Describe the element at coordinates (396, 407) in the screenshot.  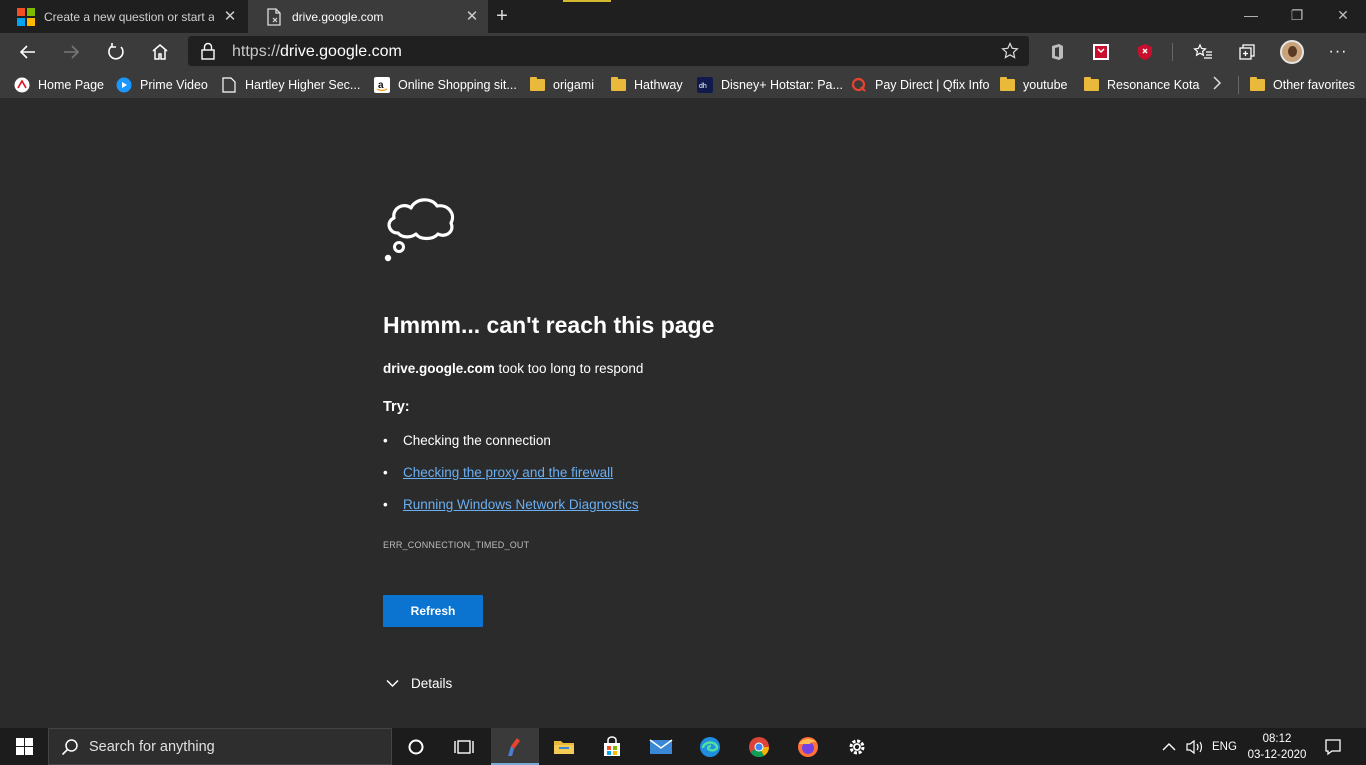
I see `try-label: Try:` at that location.